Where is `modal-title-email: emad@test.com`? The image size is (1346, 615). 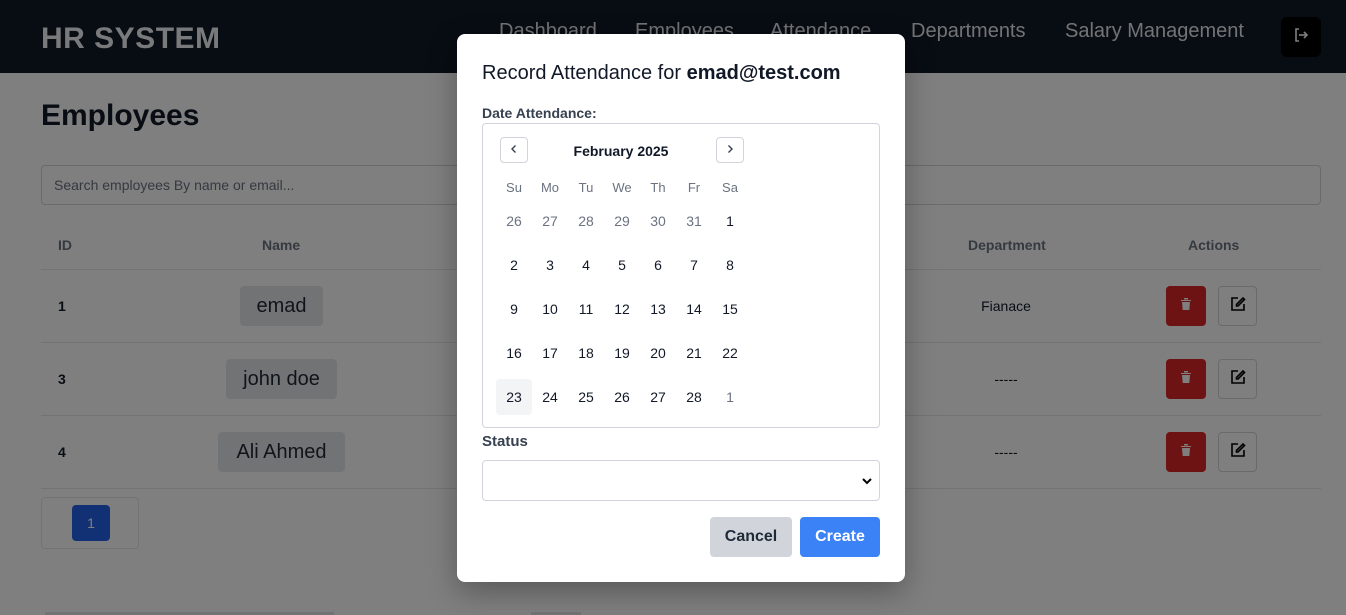 modal-title-email: emad@test.com is located at coordinates (763, 73).